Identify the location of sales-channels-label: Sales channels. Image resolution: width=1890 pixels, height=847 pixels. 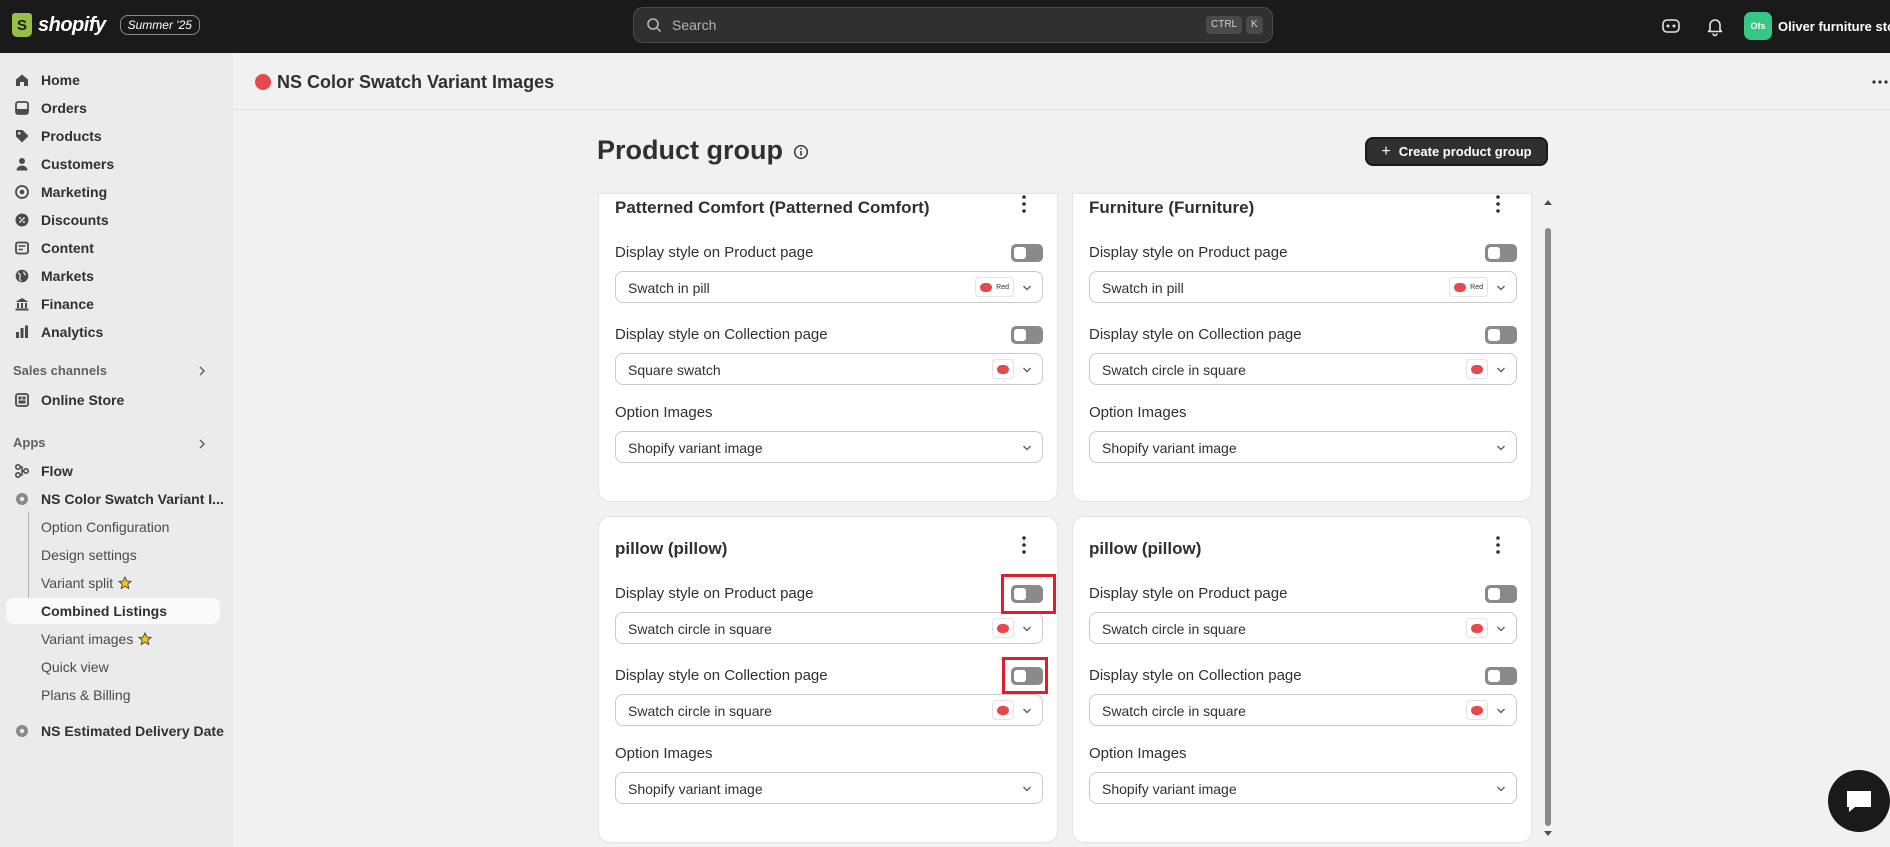
(60, 370).